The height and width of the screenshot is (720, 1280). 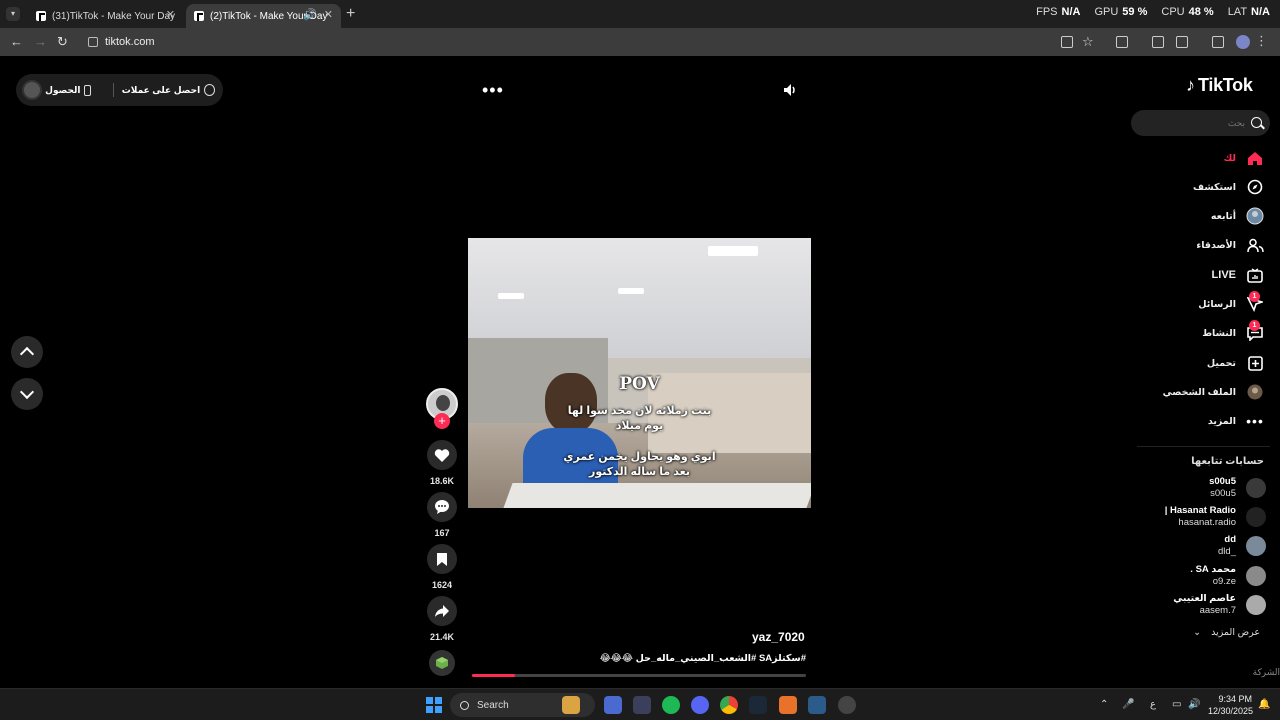 What do you see at coordinates (1194, 704) in the screenshot?
I see `volume-icon: 🔊` at bounding box center [1194, 704].